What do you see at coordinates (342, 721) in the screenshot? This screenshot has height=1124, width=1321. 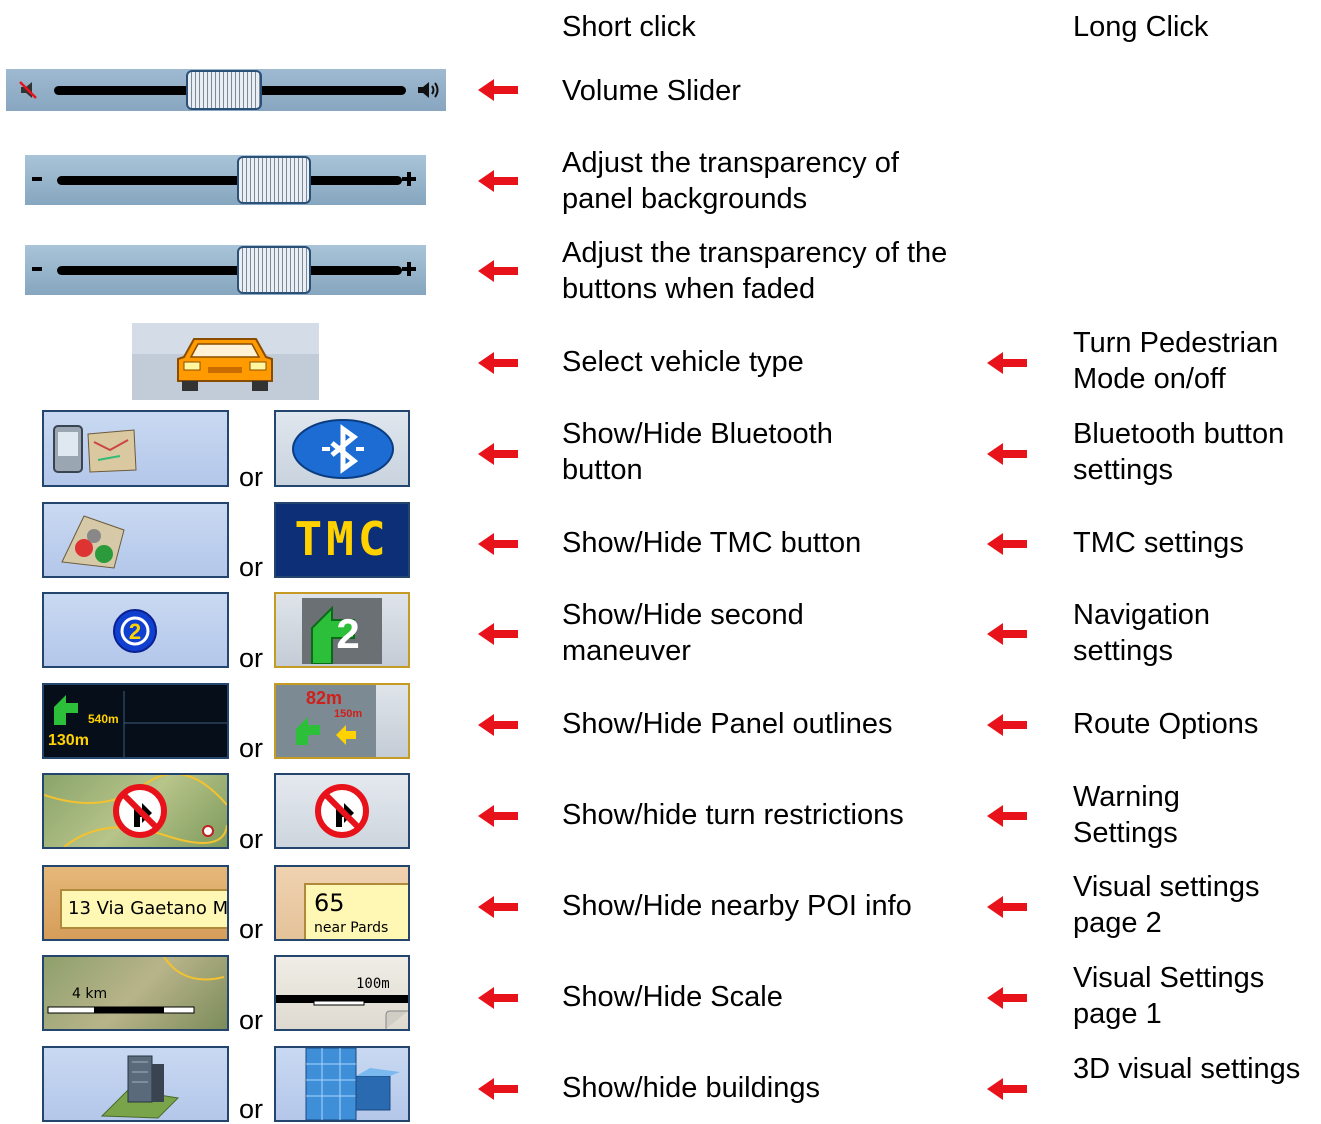 I see `panel-outlines-button: 82m 150m` at bounding box center [342, 721].